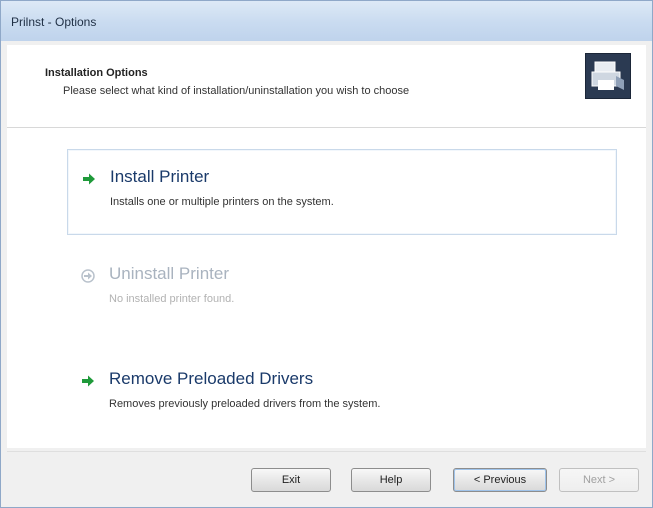 The image size is (653, 508). I want to click on option-title: Install Printer, so click(160, 176).